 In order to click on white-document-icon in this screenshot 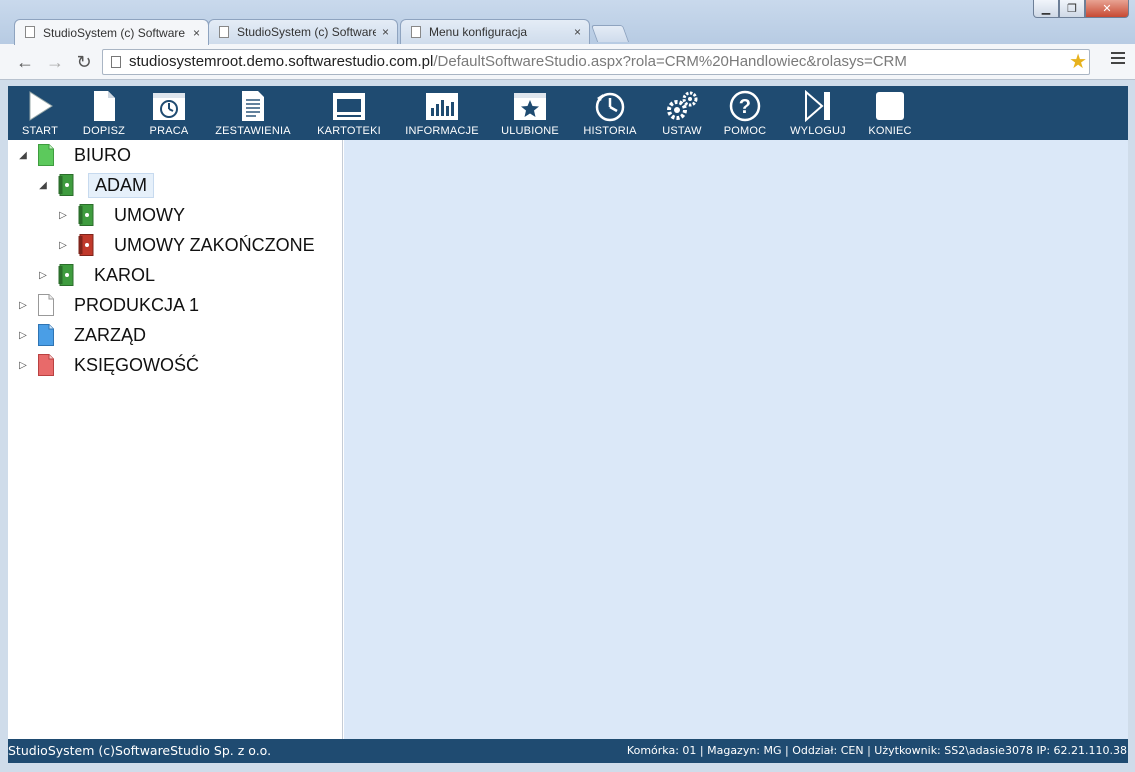, I will do `click(46, 305)`.